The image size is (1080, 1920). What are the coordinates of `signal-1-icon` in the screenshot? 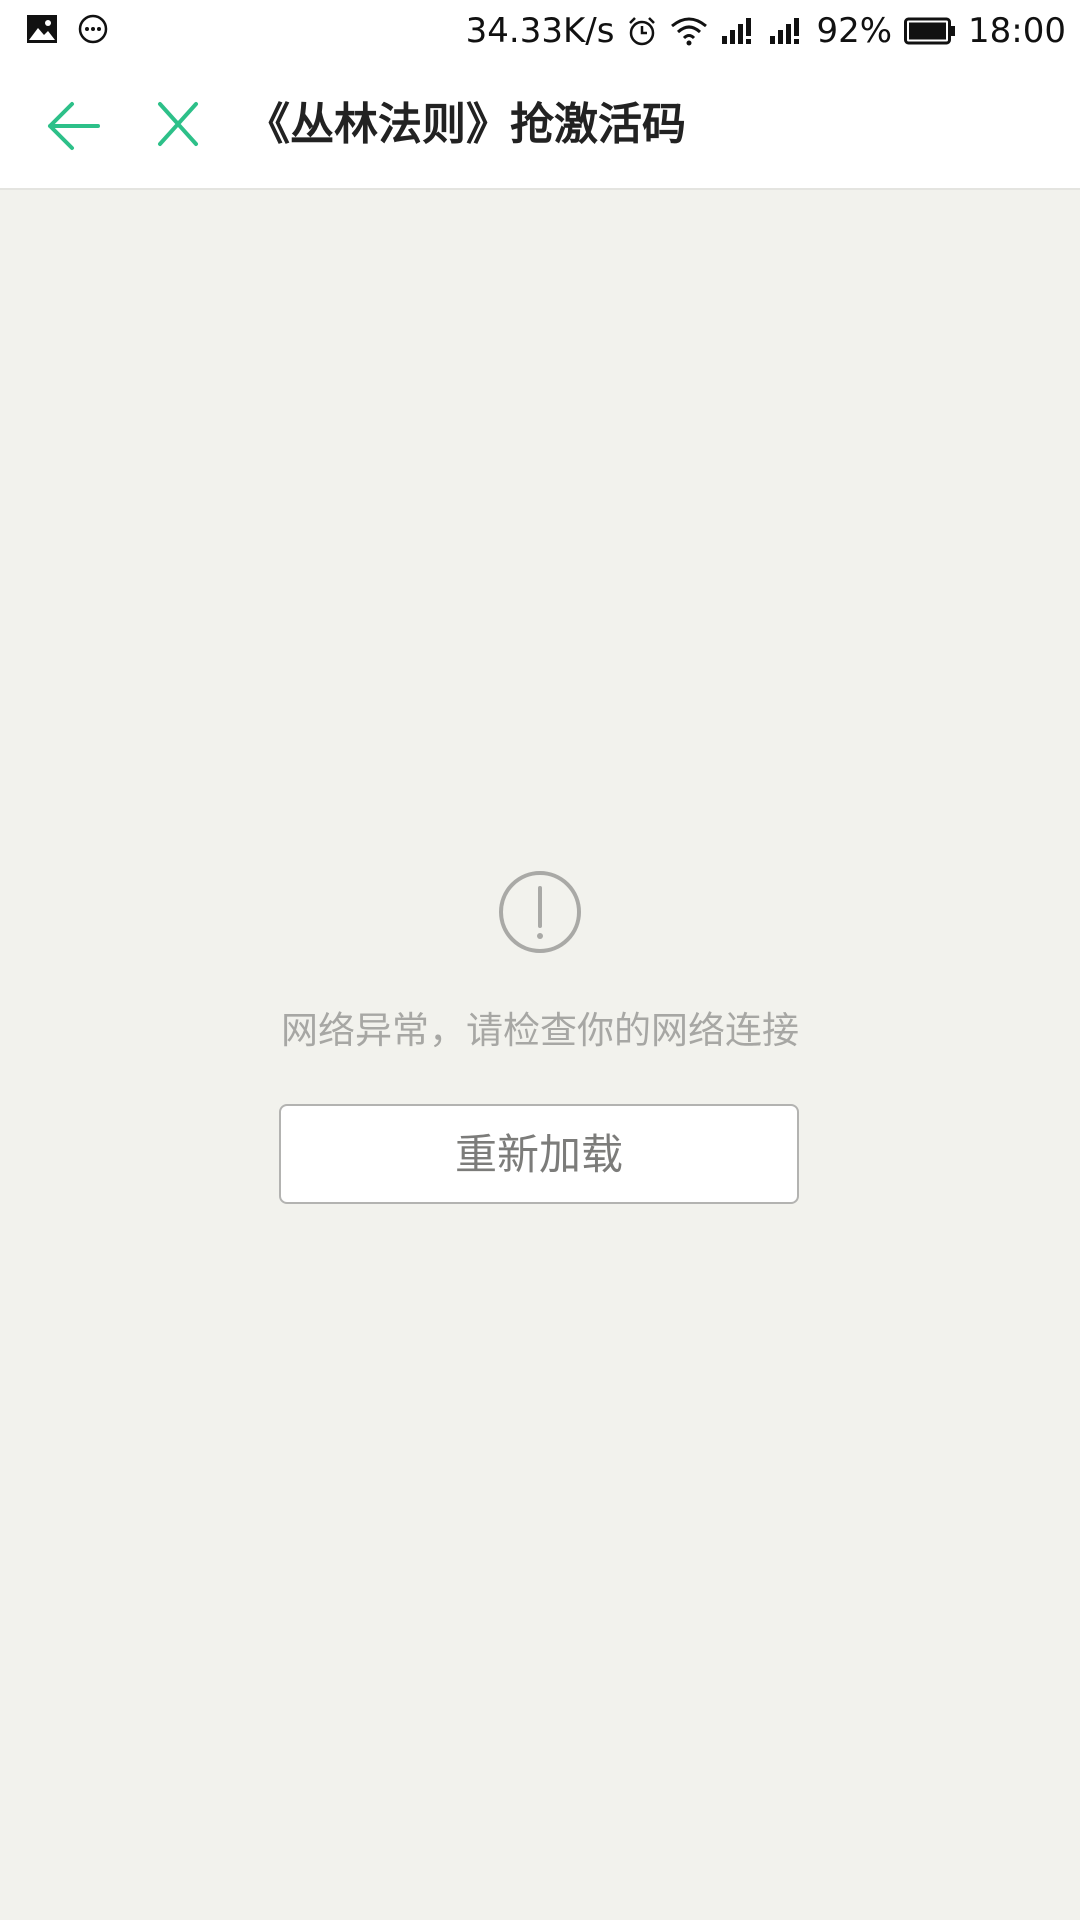 It's located at (737, 31).